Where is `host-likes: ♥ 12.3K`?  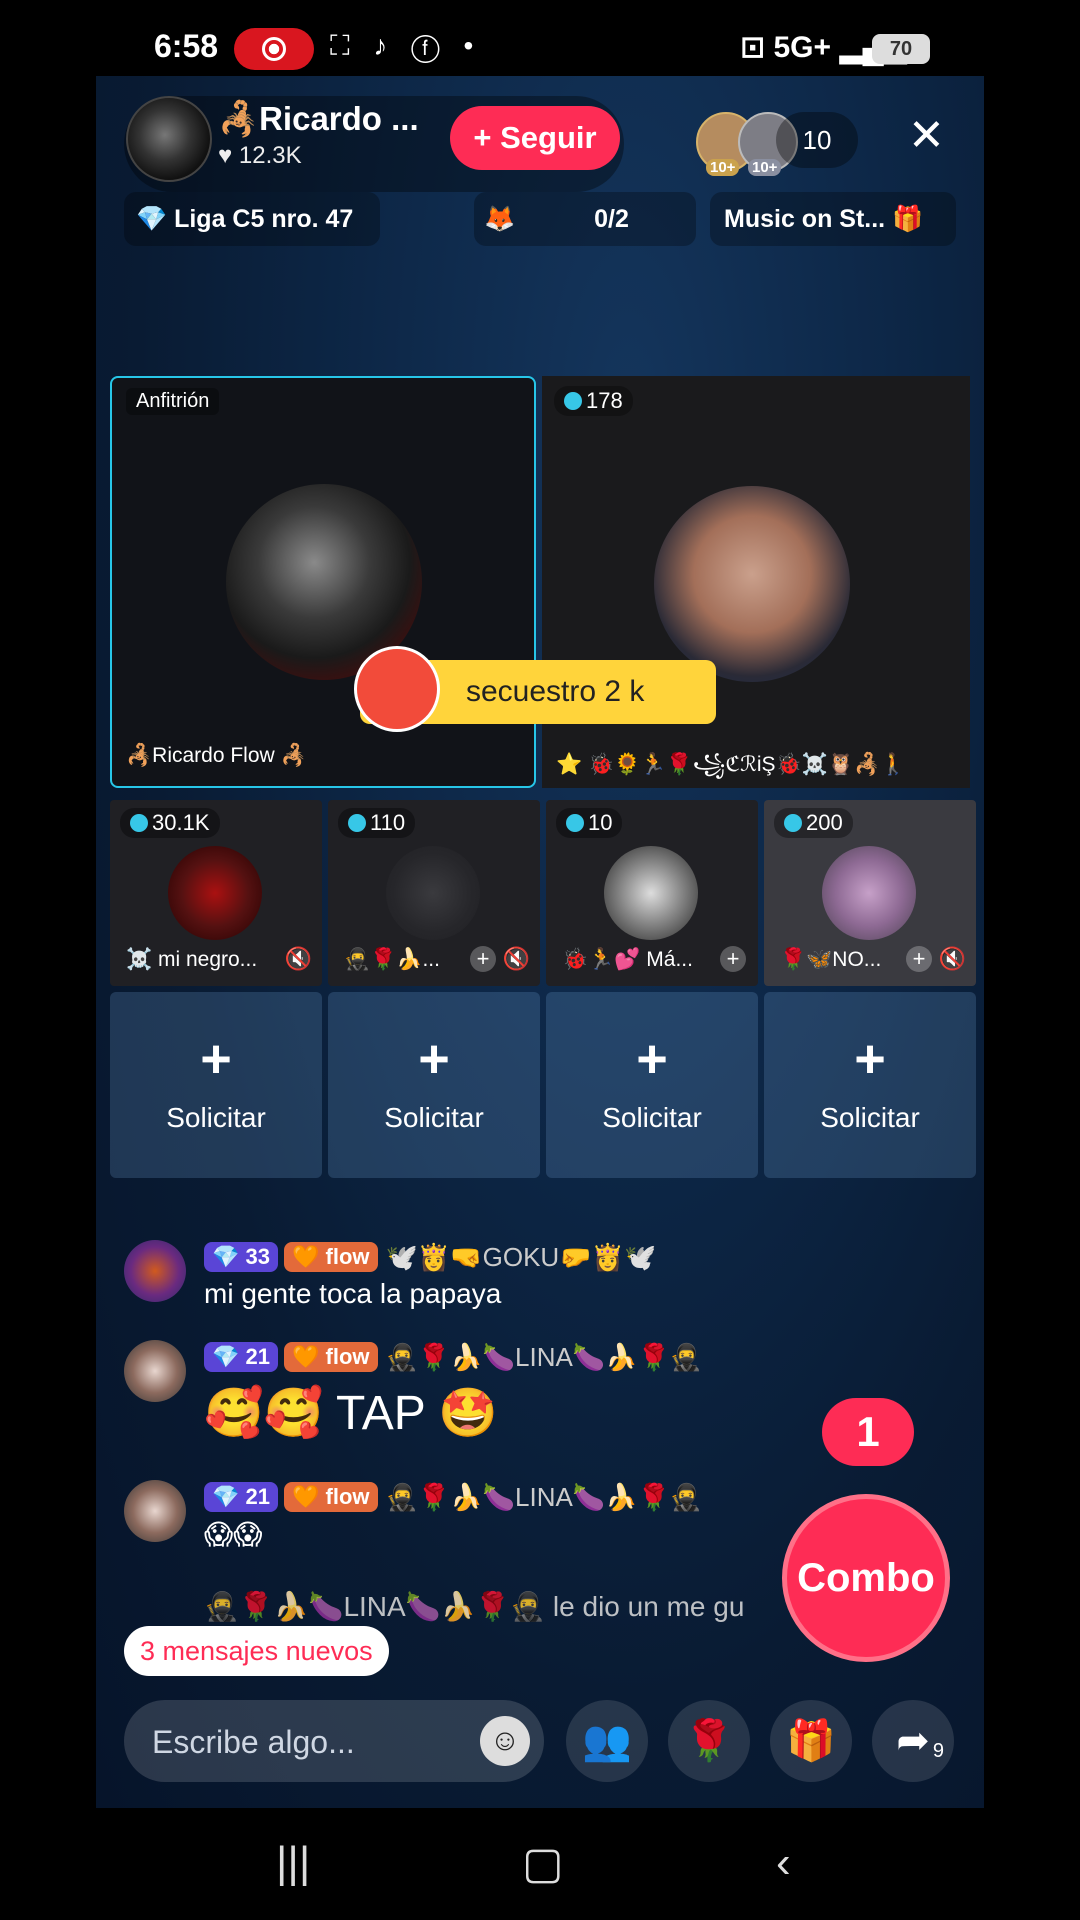 host-likes: ♥ 12.3K is located at coordinates (260, 155).